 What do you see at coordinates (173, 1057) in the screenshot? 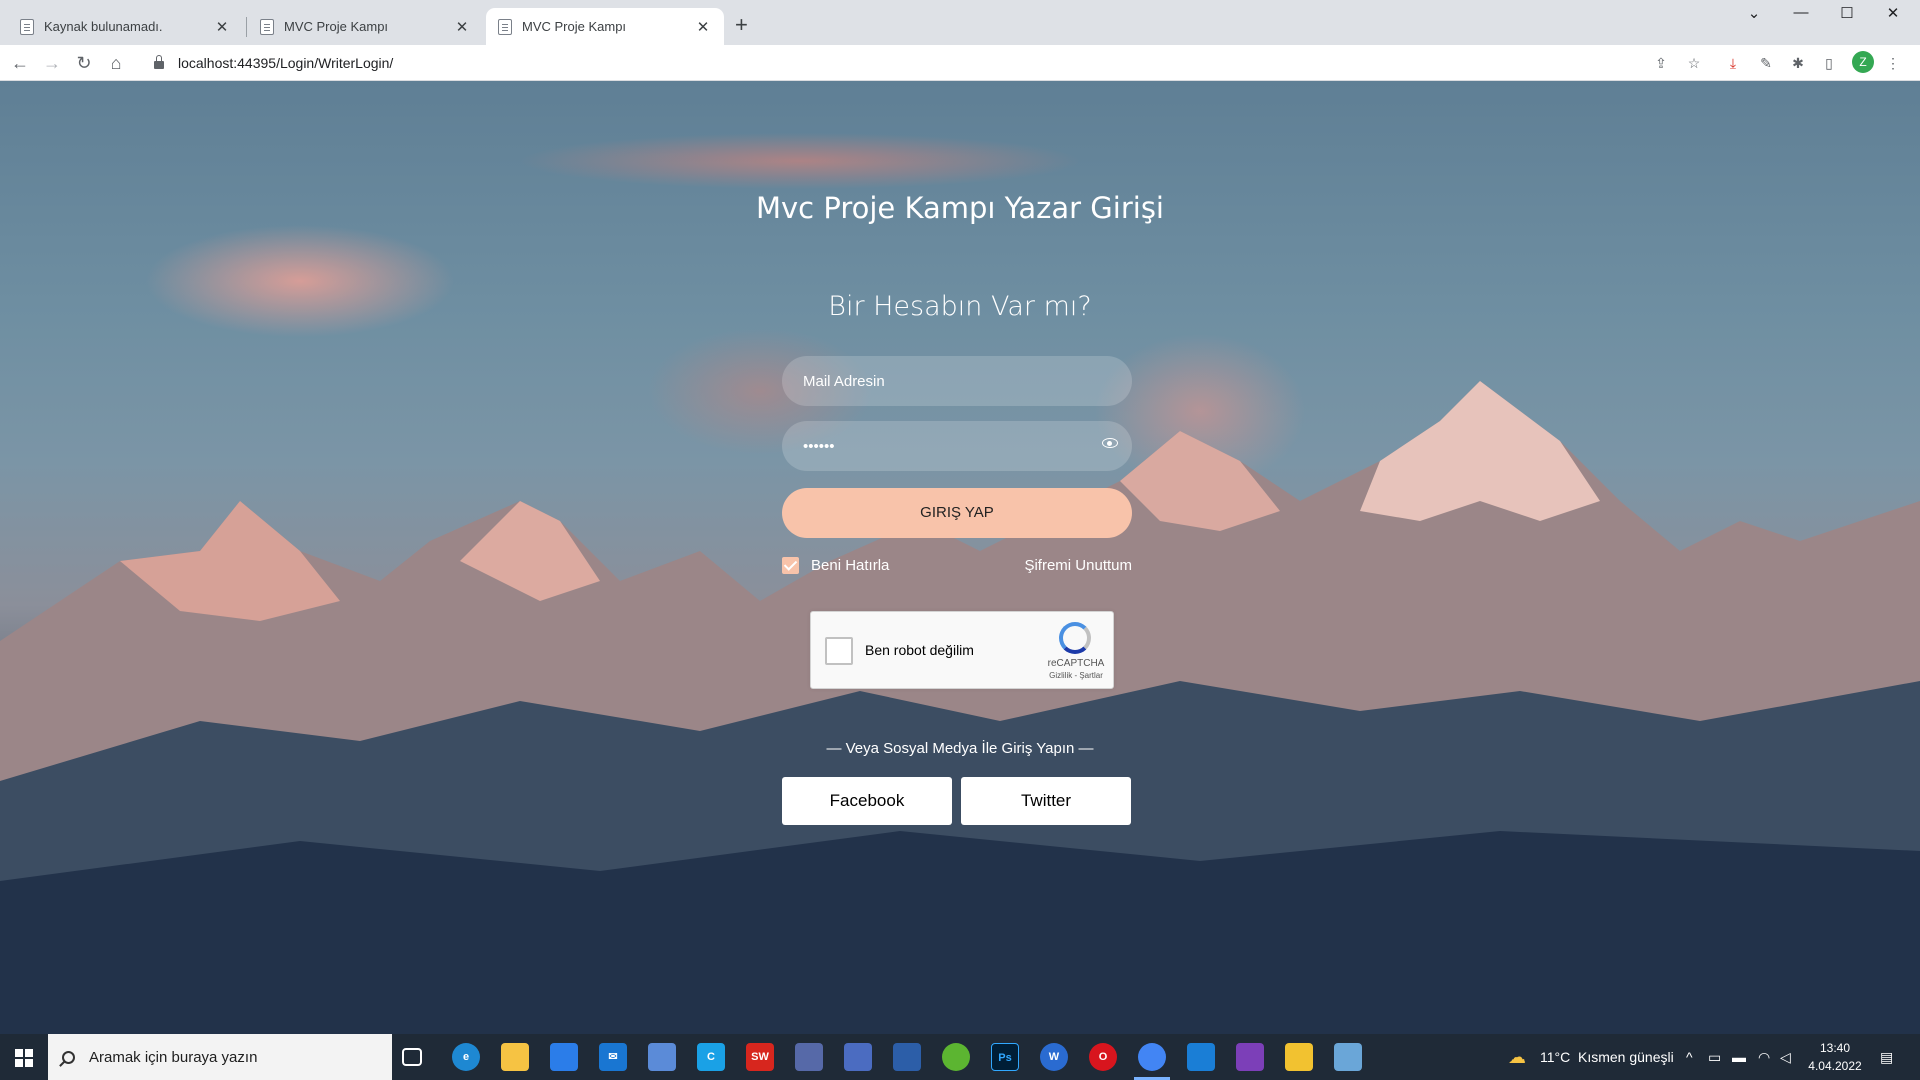
I see `taskbar-search-placeholder: Aramak için buraya yazın` at bounding box center [173, 1057].